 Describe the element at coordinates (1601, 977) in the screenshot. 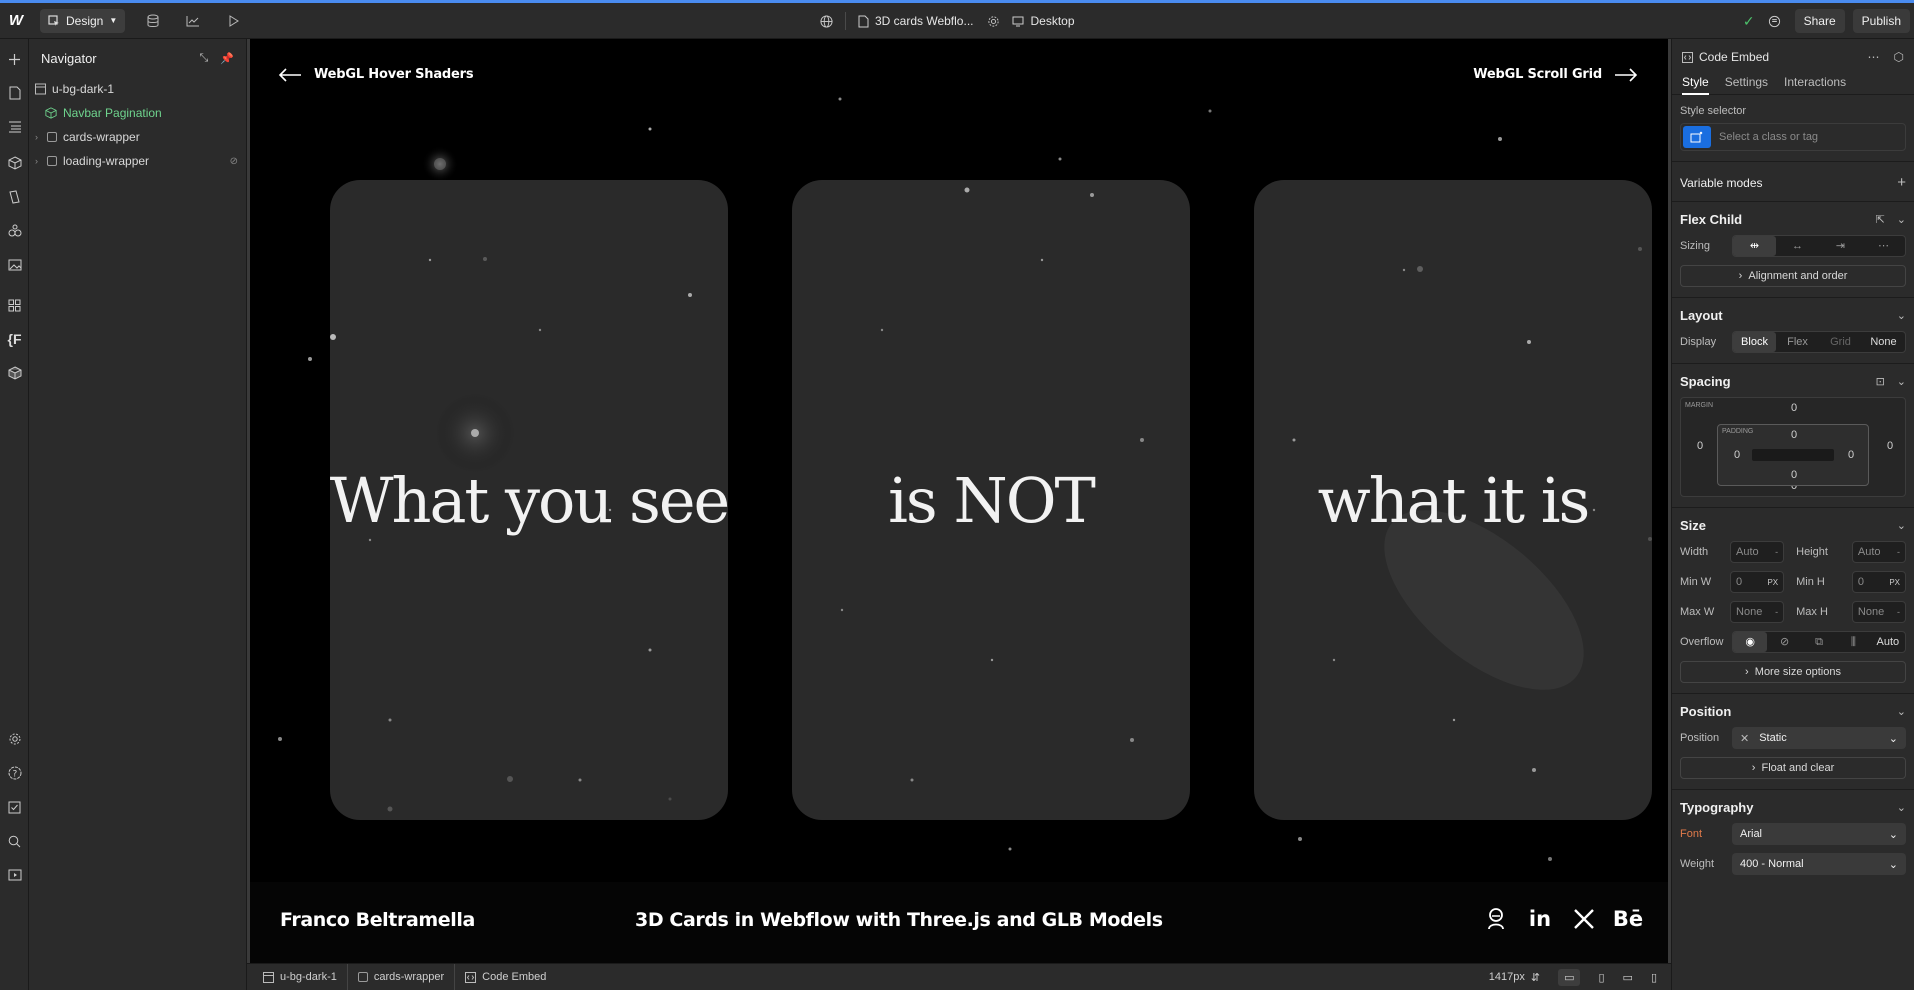

I see `tablet-breakpoint-icon: ▯` at that location.